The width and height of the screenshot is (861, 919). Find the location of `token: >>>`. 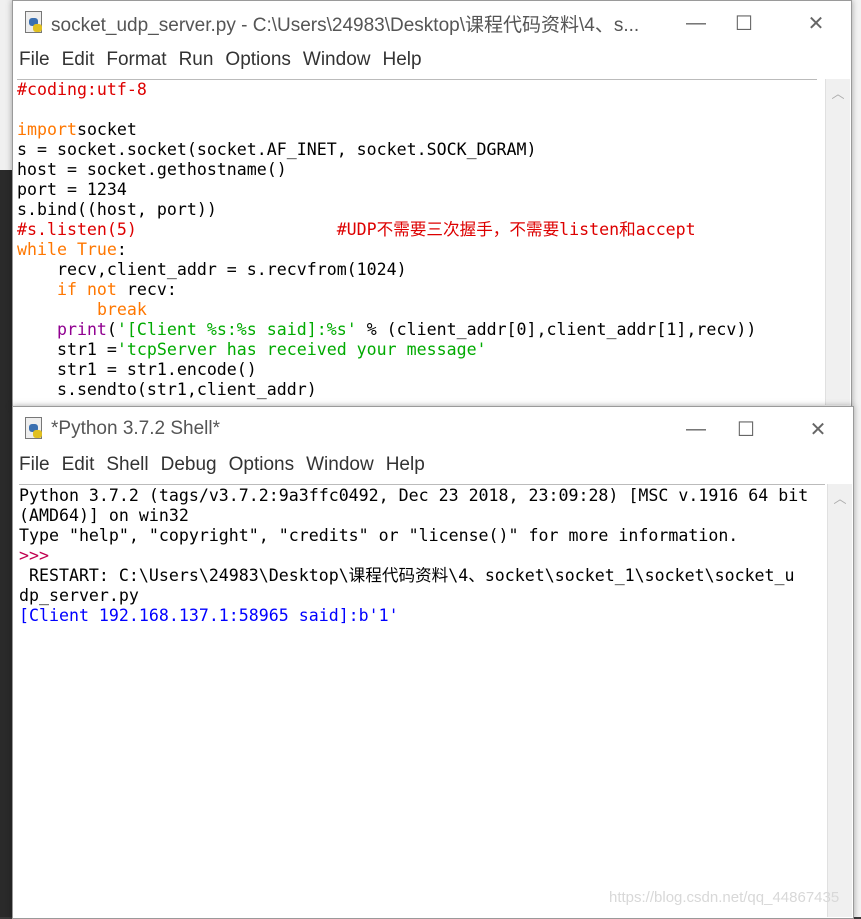

token: >>> is located at coordinates (39, 555).